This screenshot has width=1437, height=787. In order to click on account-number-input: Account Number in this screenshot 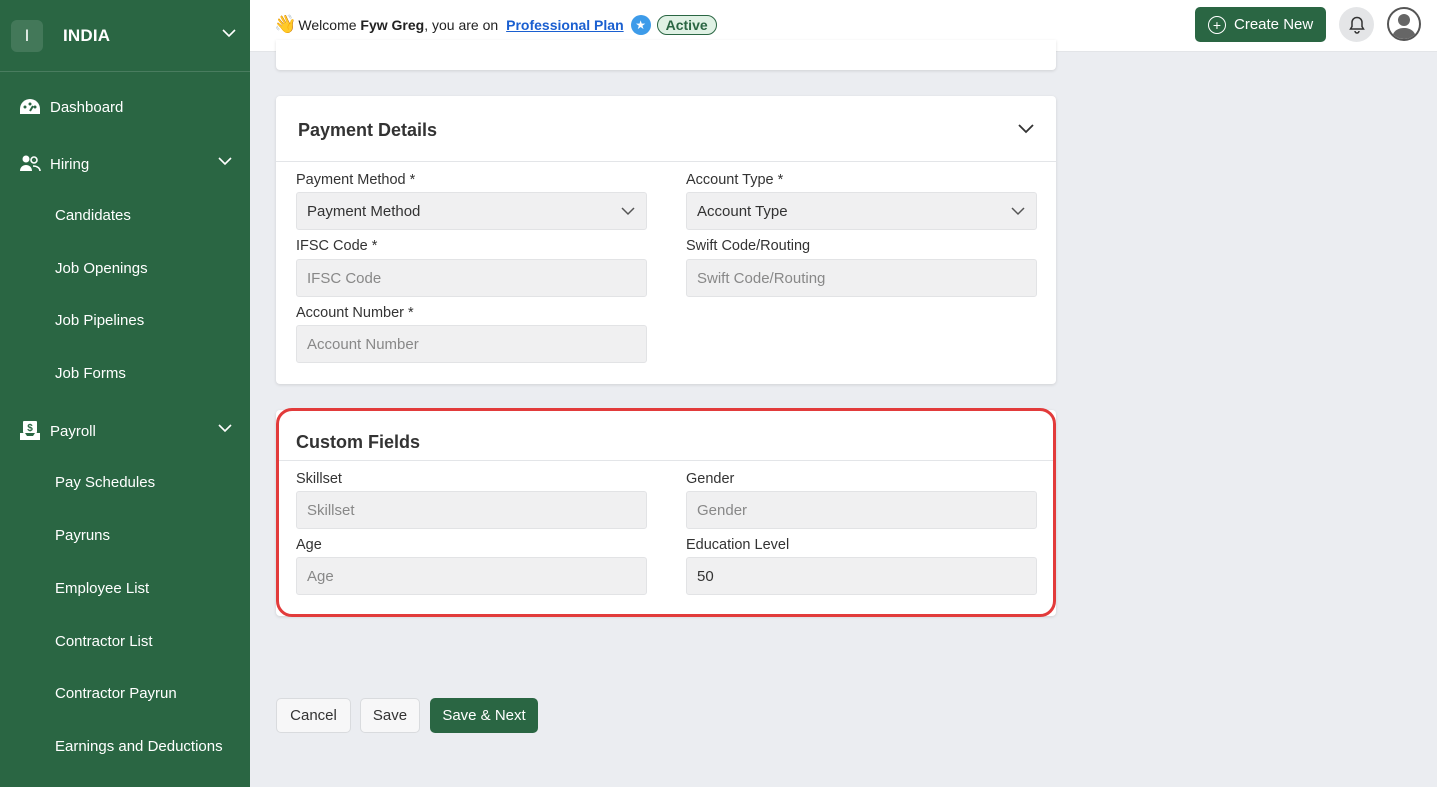, I will do `click(471, 344)`.